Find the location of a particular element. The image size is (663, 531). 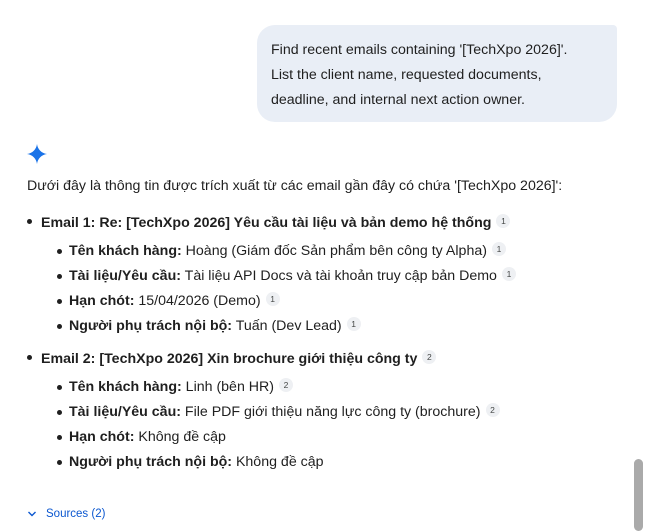

detail-owner: Người phụ trách nội bộ: Không đề cập is located at coordinates (334, 462).